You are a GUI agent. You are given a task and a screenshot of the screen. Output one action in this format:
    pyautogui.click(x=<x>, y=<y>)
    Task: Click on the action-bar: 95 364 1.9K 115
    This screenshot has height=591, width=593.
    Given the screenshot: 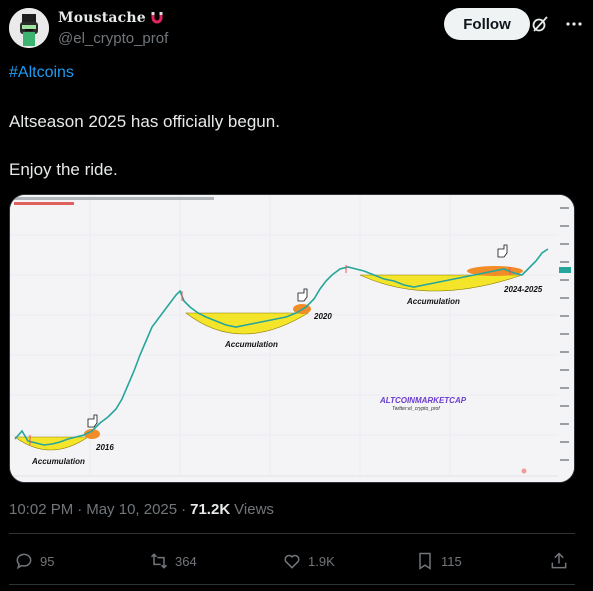 What is the action you would take?
    pyautogui.click(x=292, y=561)
    